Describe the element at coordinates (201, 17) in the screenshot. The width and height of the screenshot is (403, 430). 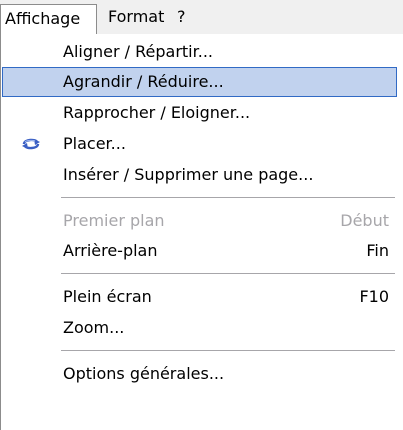
I see `menu-bar: Affichage Format ?` at that location.